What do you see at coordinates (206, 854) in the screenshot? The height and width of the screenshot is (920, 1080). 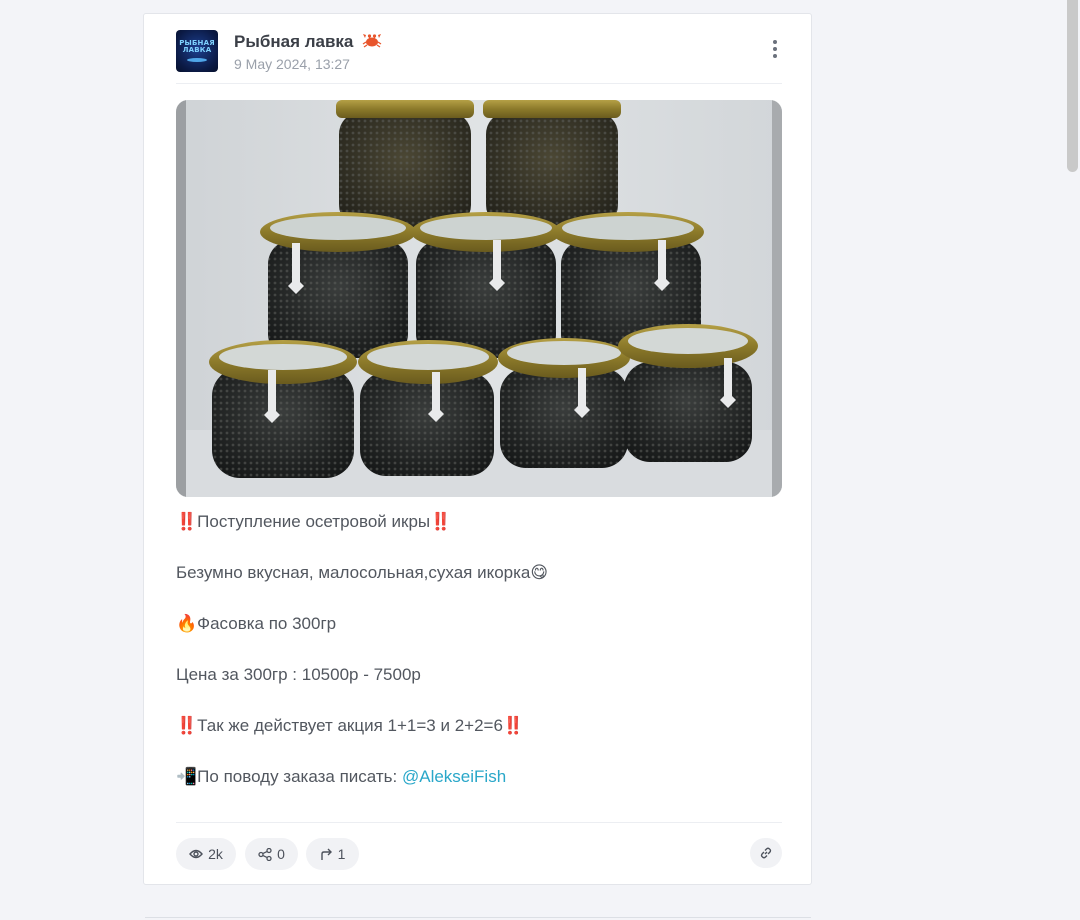 I see `views-counter: 2k` at bounding box center [206, 854].